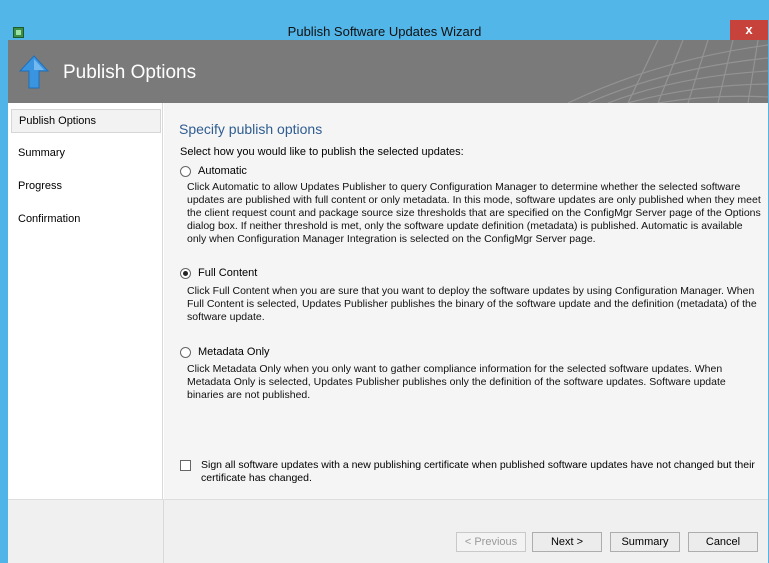 The width and height of the screenshot is (769, 563). What do you see at coordinates (185, 465) in the screenshot?
I see `sign-certificate-checkbox` at bounding box center [185, 465].